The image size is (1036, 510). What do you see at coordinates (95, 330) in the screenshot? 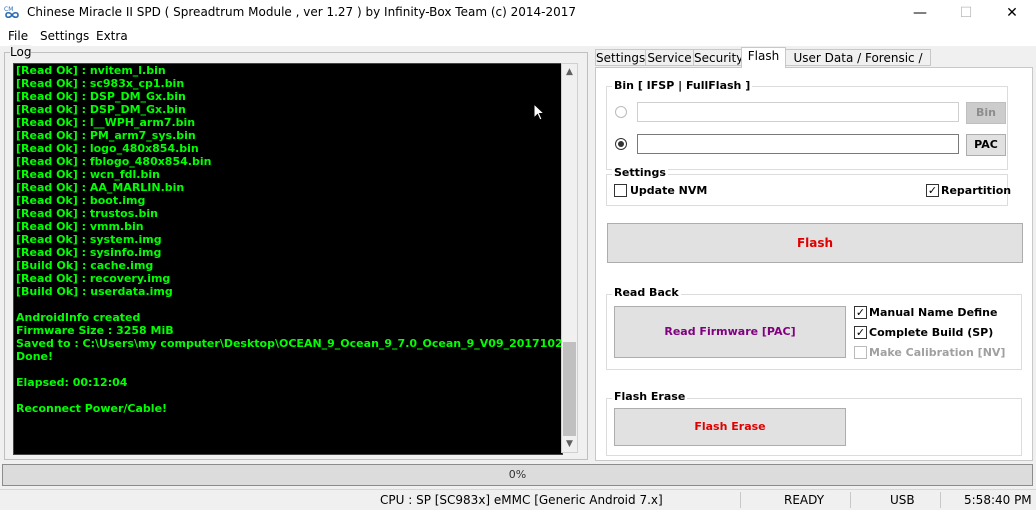
I see `log-line: Firmware Size : 3258 MiB` at bounding box center [95, 330].